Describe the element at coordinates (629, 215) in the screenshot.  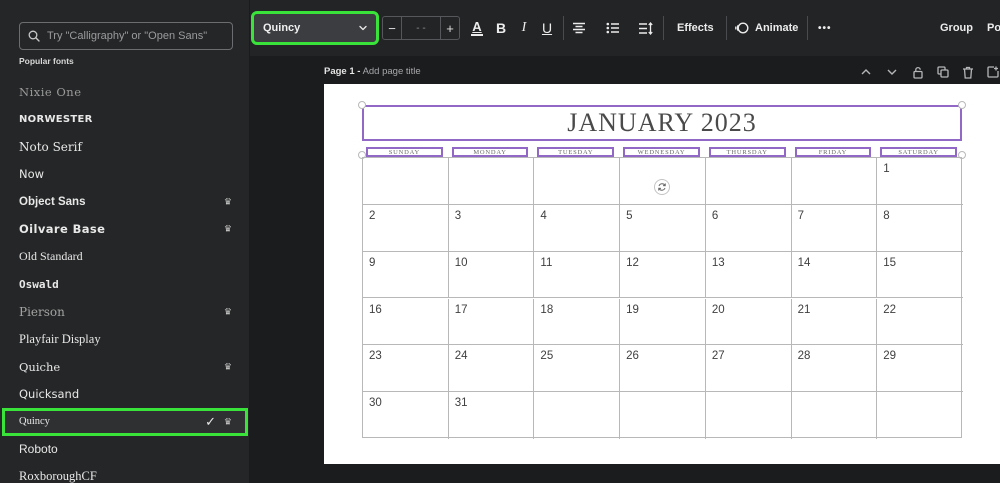
I see `date-number: 5` at that location.